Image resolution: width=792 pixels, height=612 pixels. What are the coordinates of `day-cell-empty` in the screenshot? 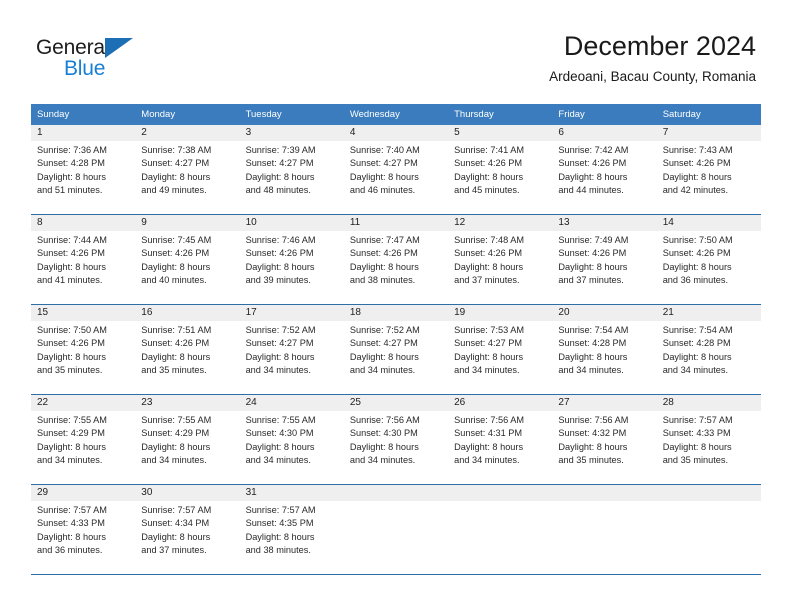 It's located at (500, 537).